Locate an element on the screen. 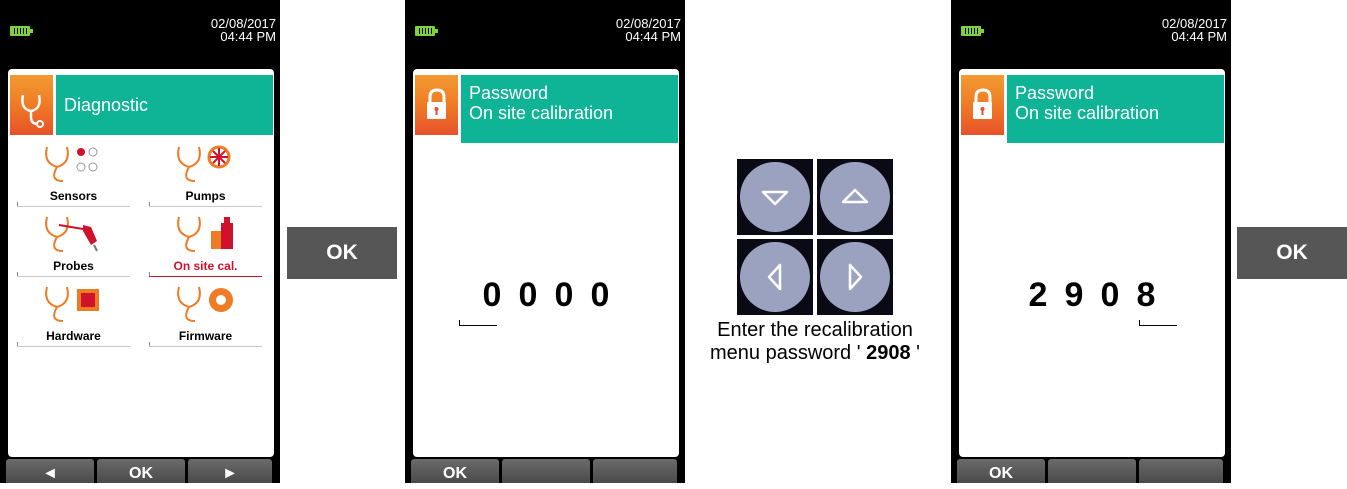 This screenshot has height=489, width=1347. left-arrow-icon is located at coordinates (774, 277).